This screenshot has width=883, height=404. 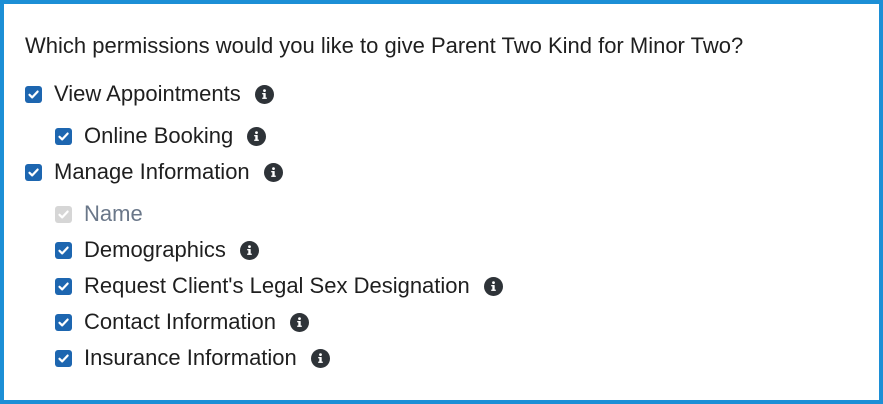 What do you see at coordinates (249, 250) in the screenshot?
I see `demographics-info-icon` at bounding box center [249, 250].